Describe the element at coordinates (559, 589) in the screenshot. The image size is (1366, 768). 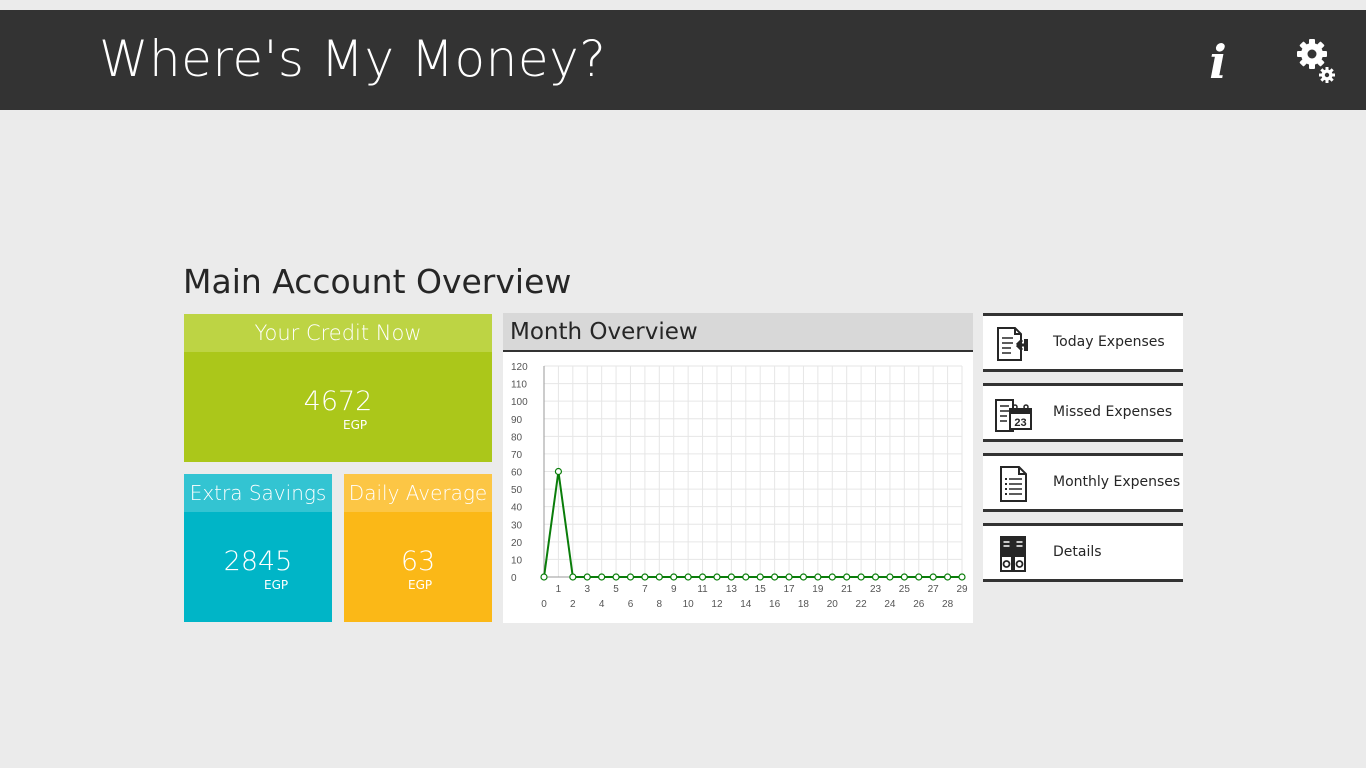
I see `x-tick-label: 1` at that location.